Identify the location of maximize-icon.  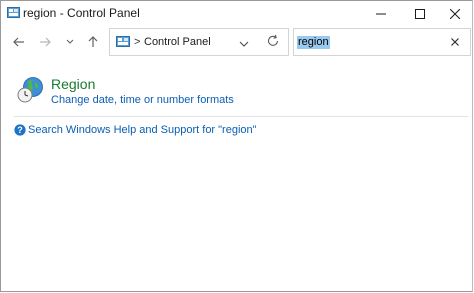
(420, 14).